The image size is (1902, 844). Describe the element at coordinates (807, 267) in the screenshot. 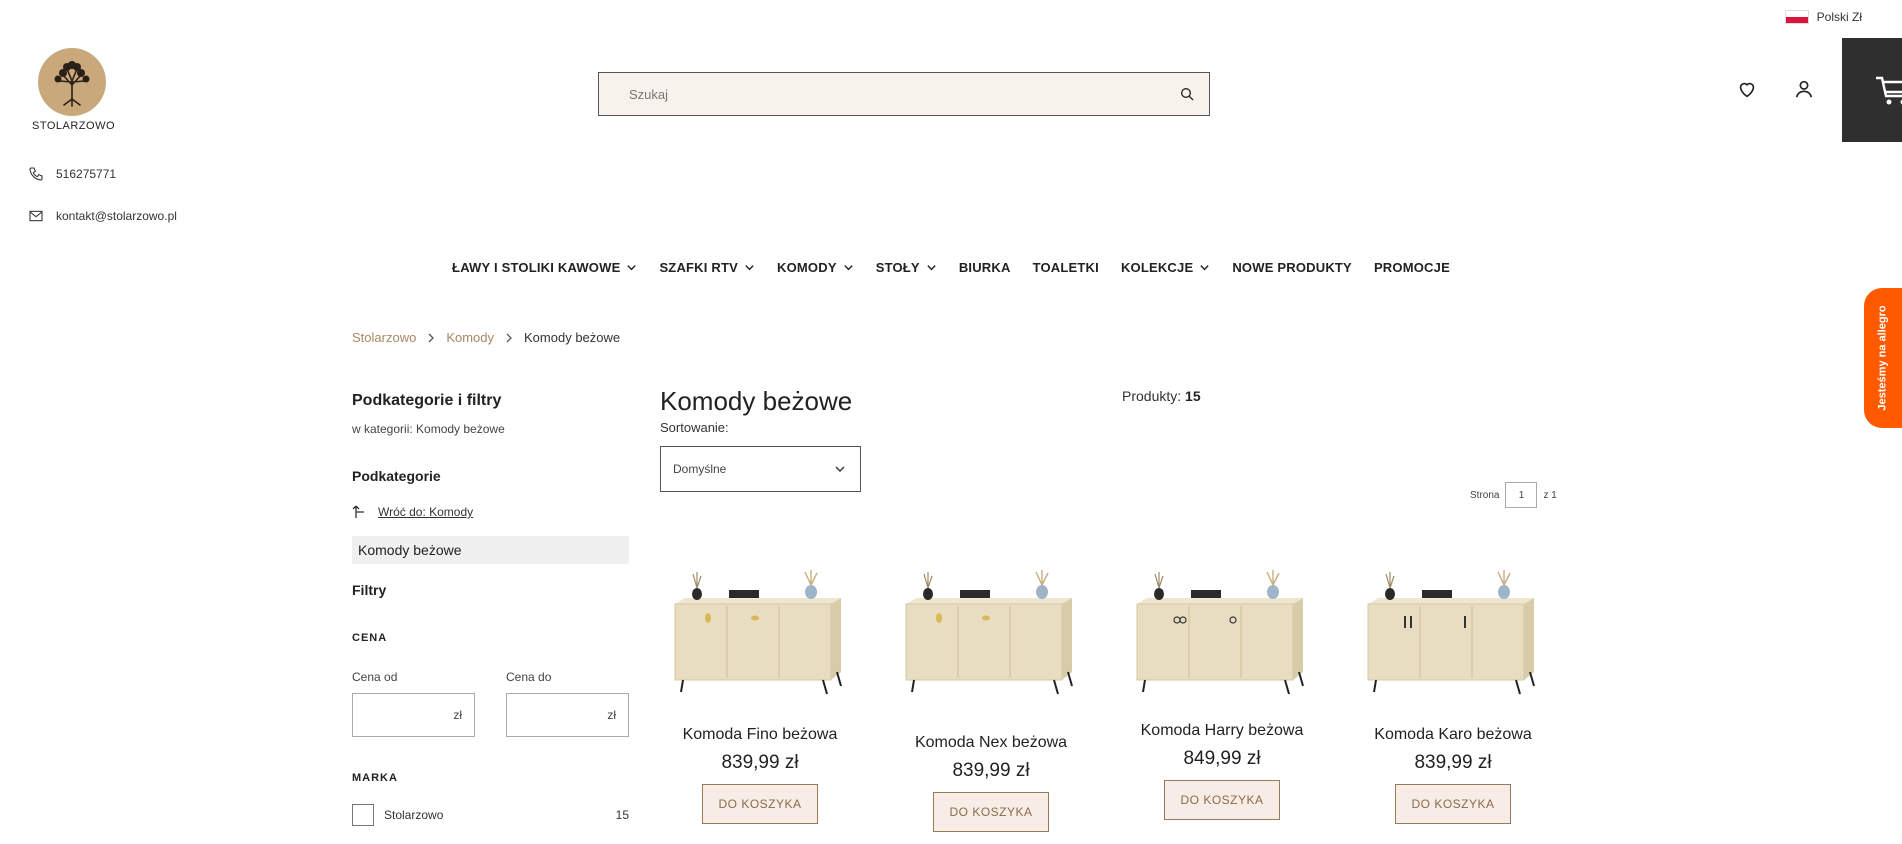

I see `nav-item-label: KOMODY` at that location.